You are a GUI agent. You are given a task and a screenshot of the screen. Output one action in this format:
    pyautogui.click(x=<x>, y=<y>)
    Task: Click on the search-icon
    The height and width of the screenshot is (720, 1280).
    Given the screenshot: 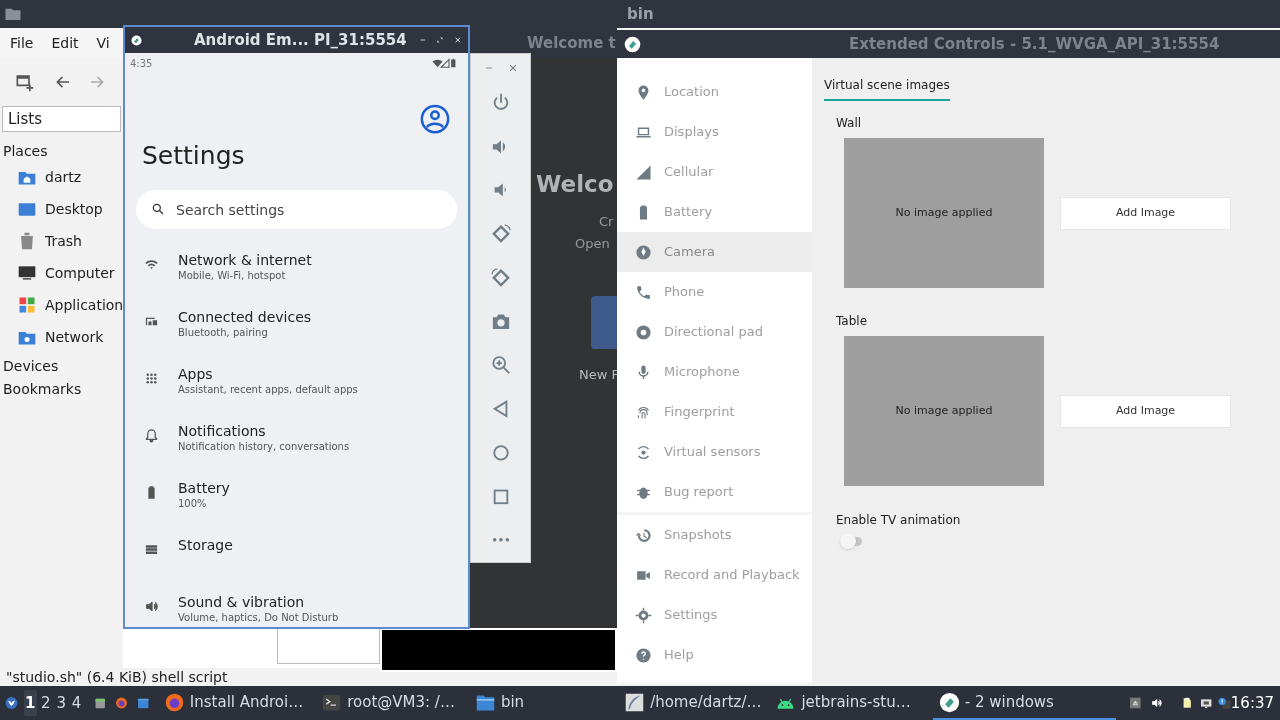 What is the action you would take?
    pyautogui.click(x=158, y=209)
    